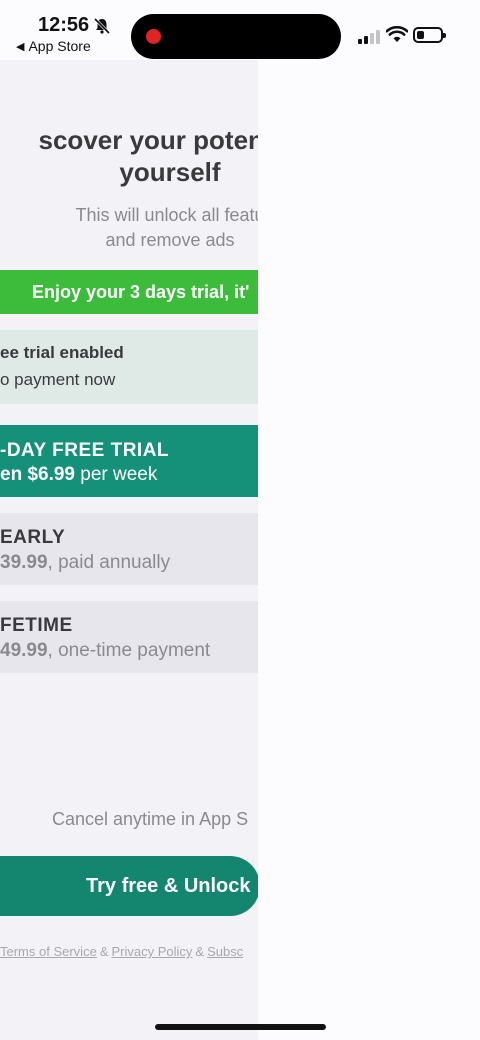 This screenshot has width=480, height=1040. I want to click on free-trial-toggle-title: ee trial enabled, so click(62, 352).